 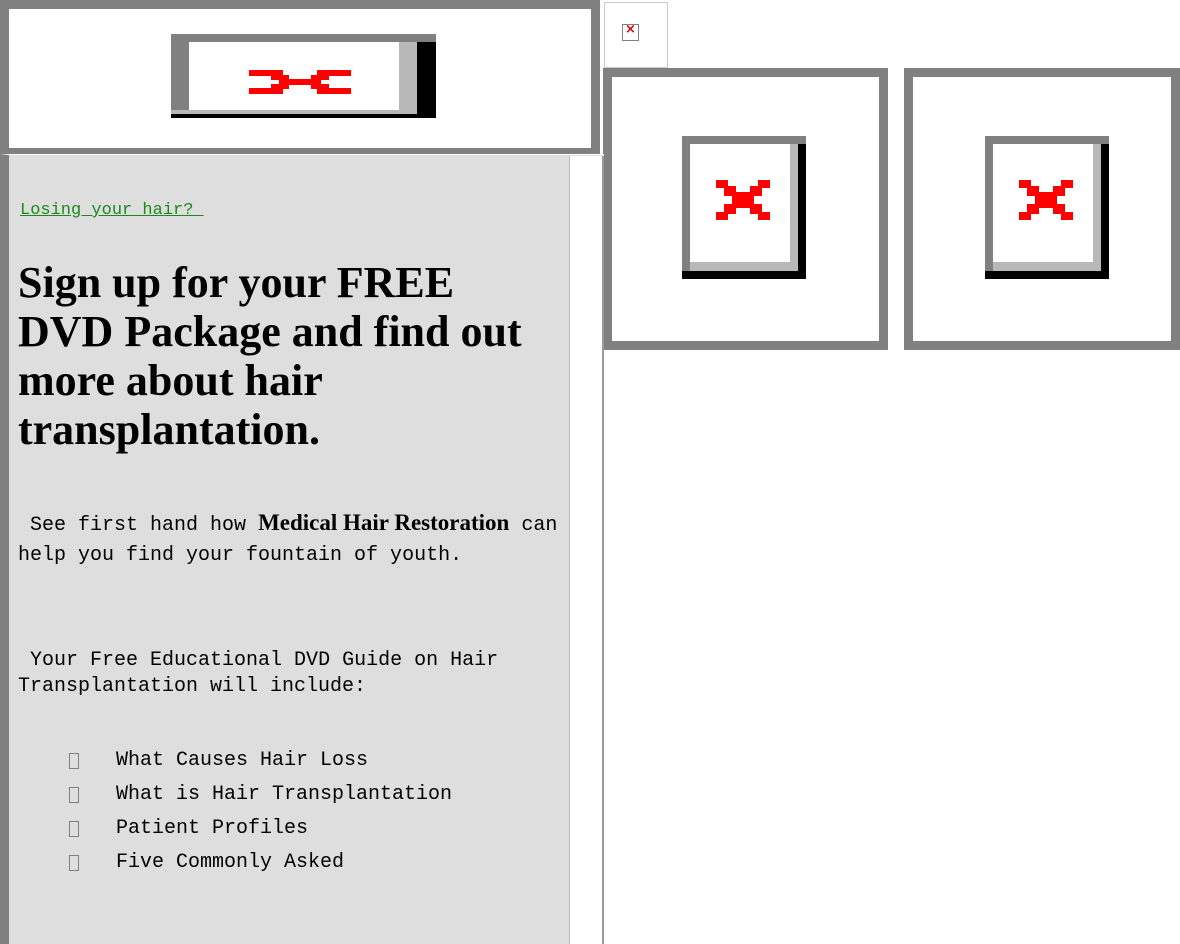 I want to click on list-item-text: What Causes Hair Loss, so click(x=242, y=760).